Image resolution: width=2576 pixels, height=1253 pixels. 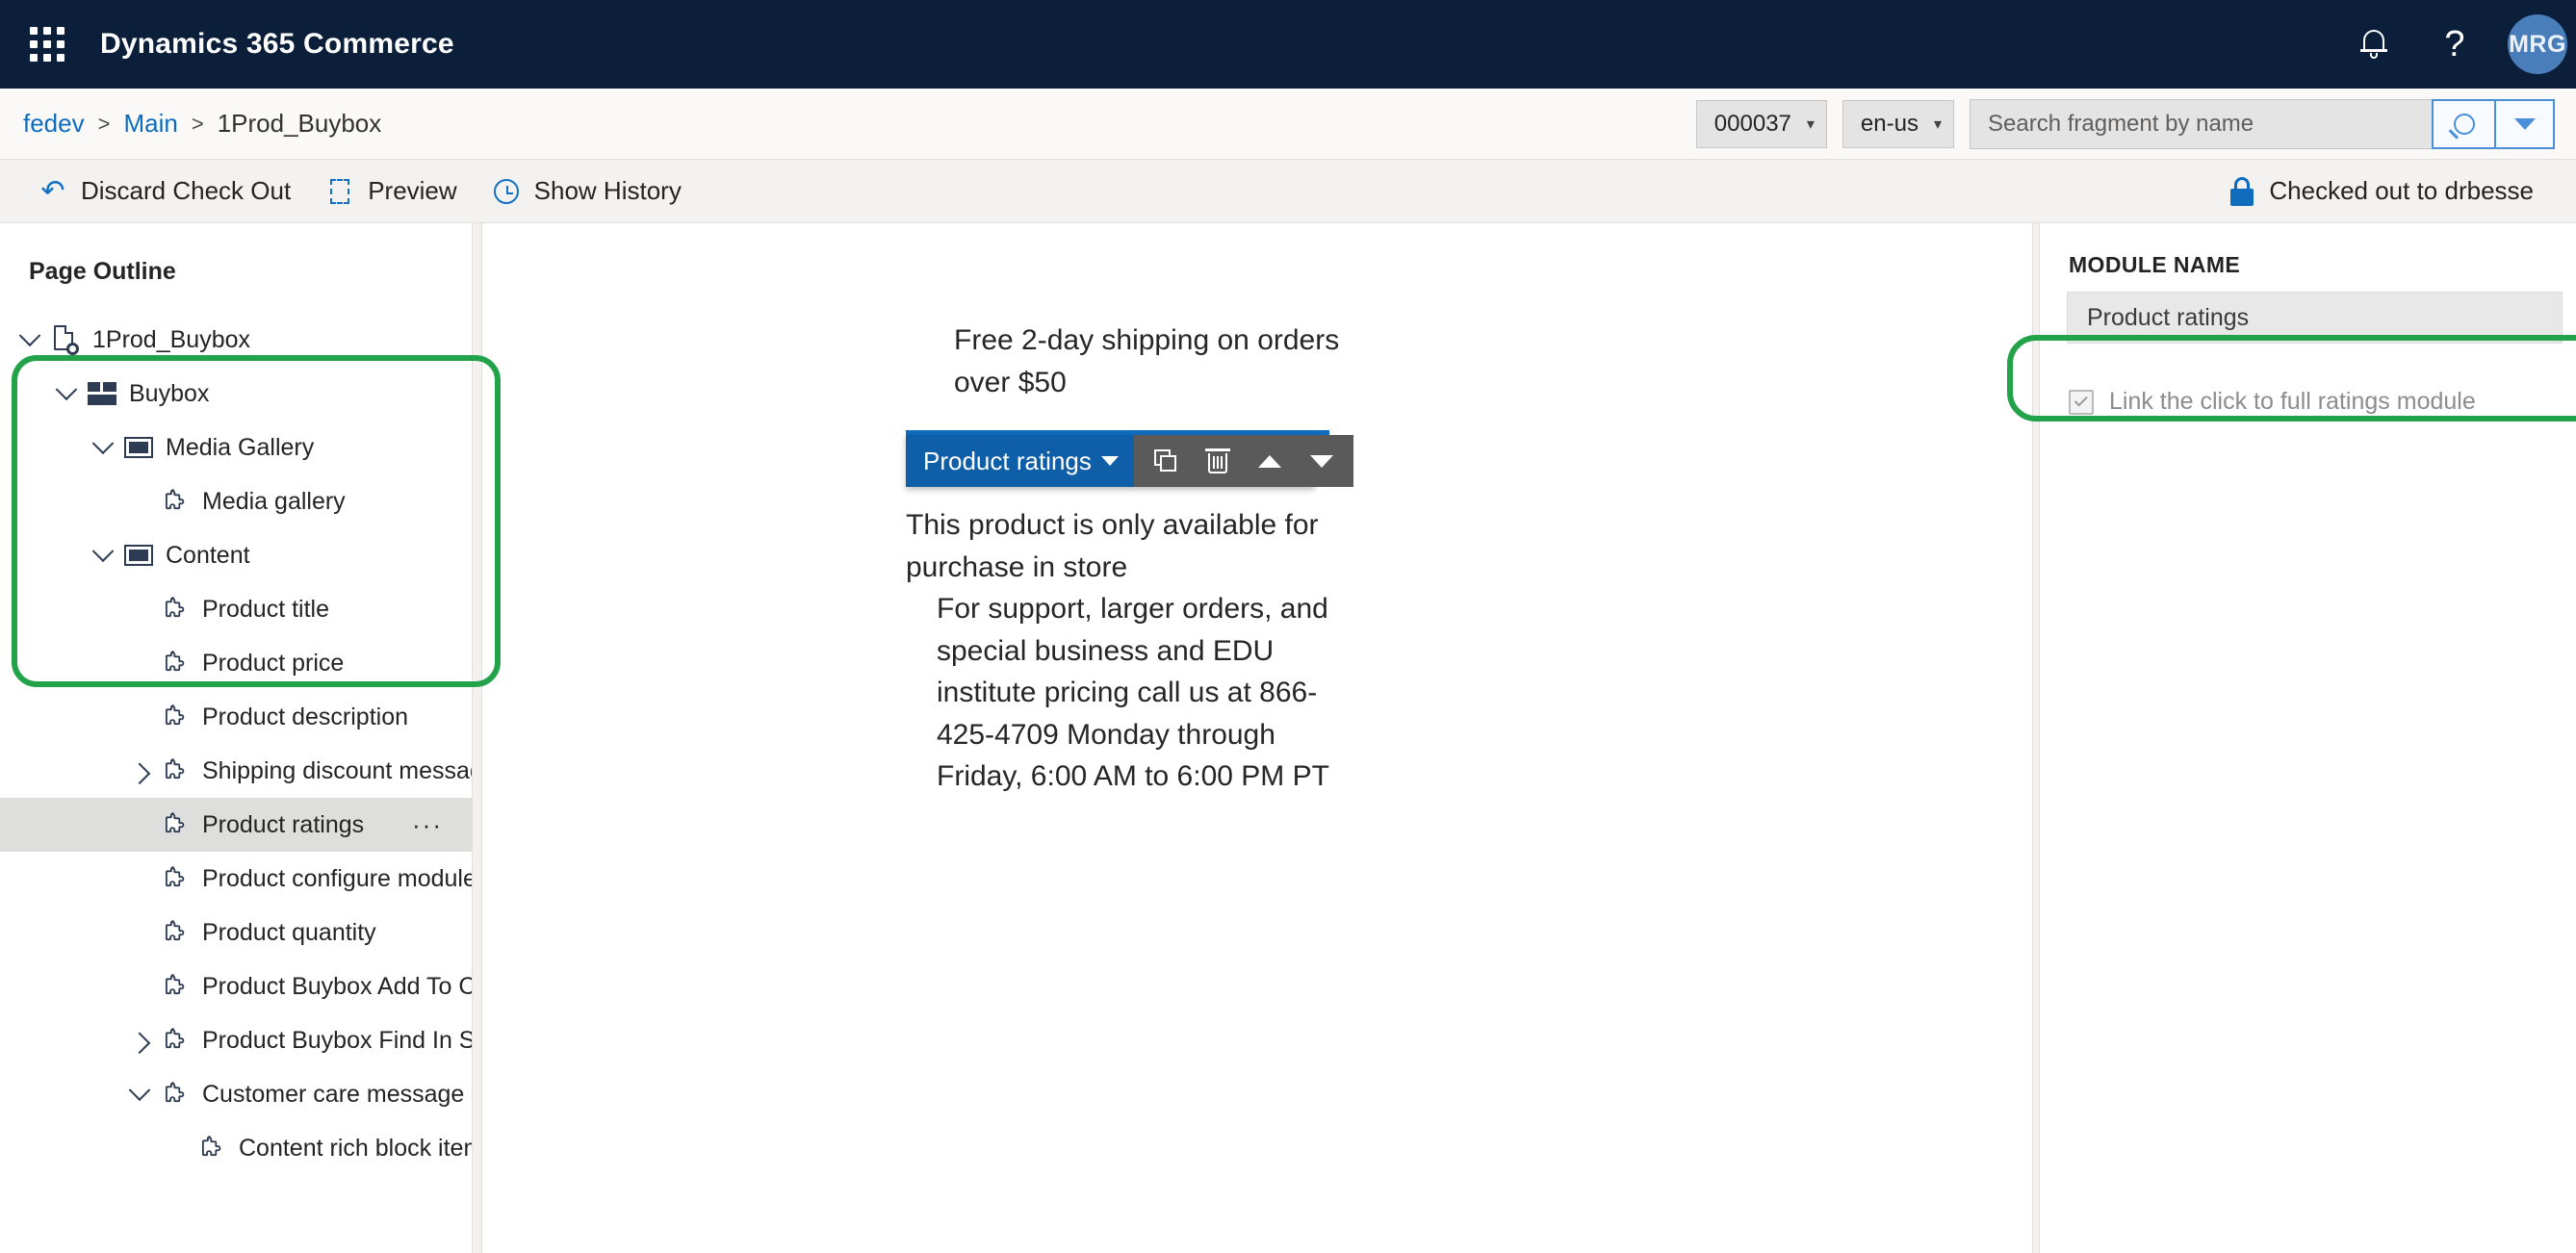 I want to click on avatar: MRG, so click(x=2536, y=44).